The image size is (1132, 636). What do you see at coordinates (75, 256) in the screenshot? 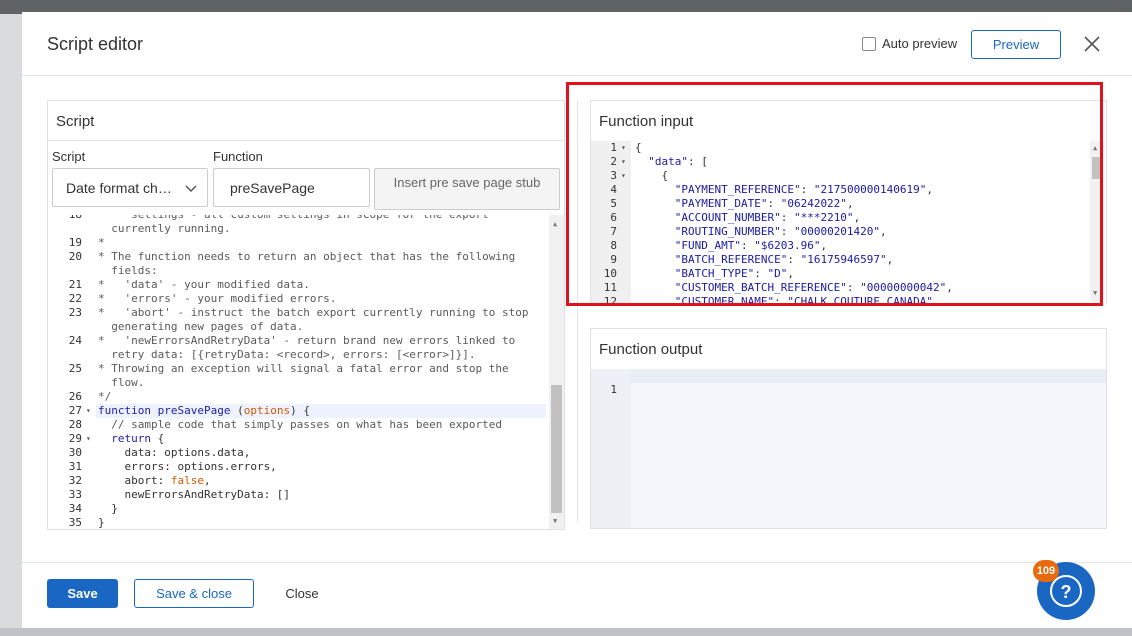
I see `line-number: 20` at bounding box center [75, 256].